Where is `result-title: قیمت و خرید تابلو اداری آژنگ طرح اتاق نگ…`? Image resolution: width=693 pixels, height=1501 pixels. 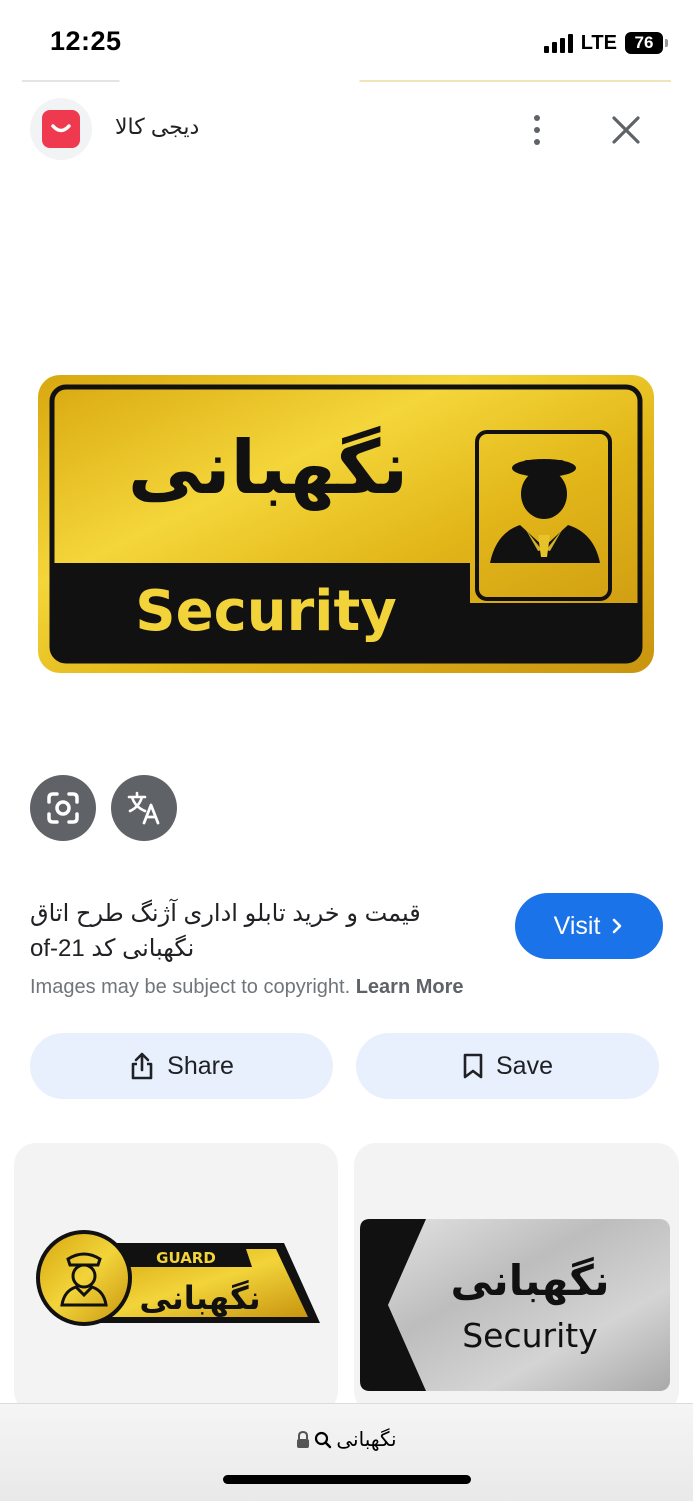 result-title: قیمت و خرید تابلو اداری آژنگ طرح اتاق نگ… is located at coordinates (260, 931).